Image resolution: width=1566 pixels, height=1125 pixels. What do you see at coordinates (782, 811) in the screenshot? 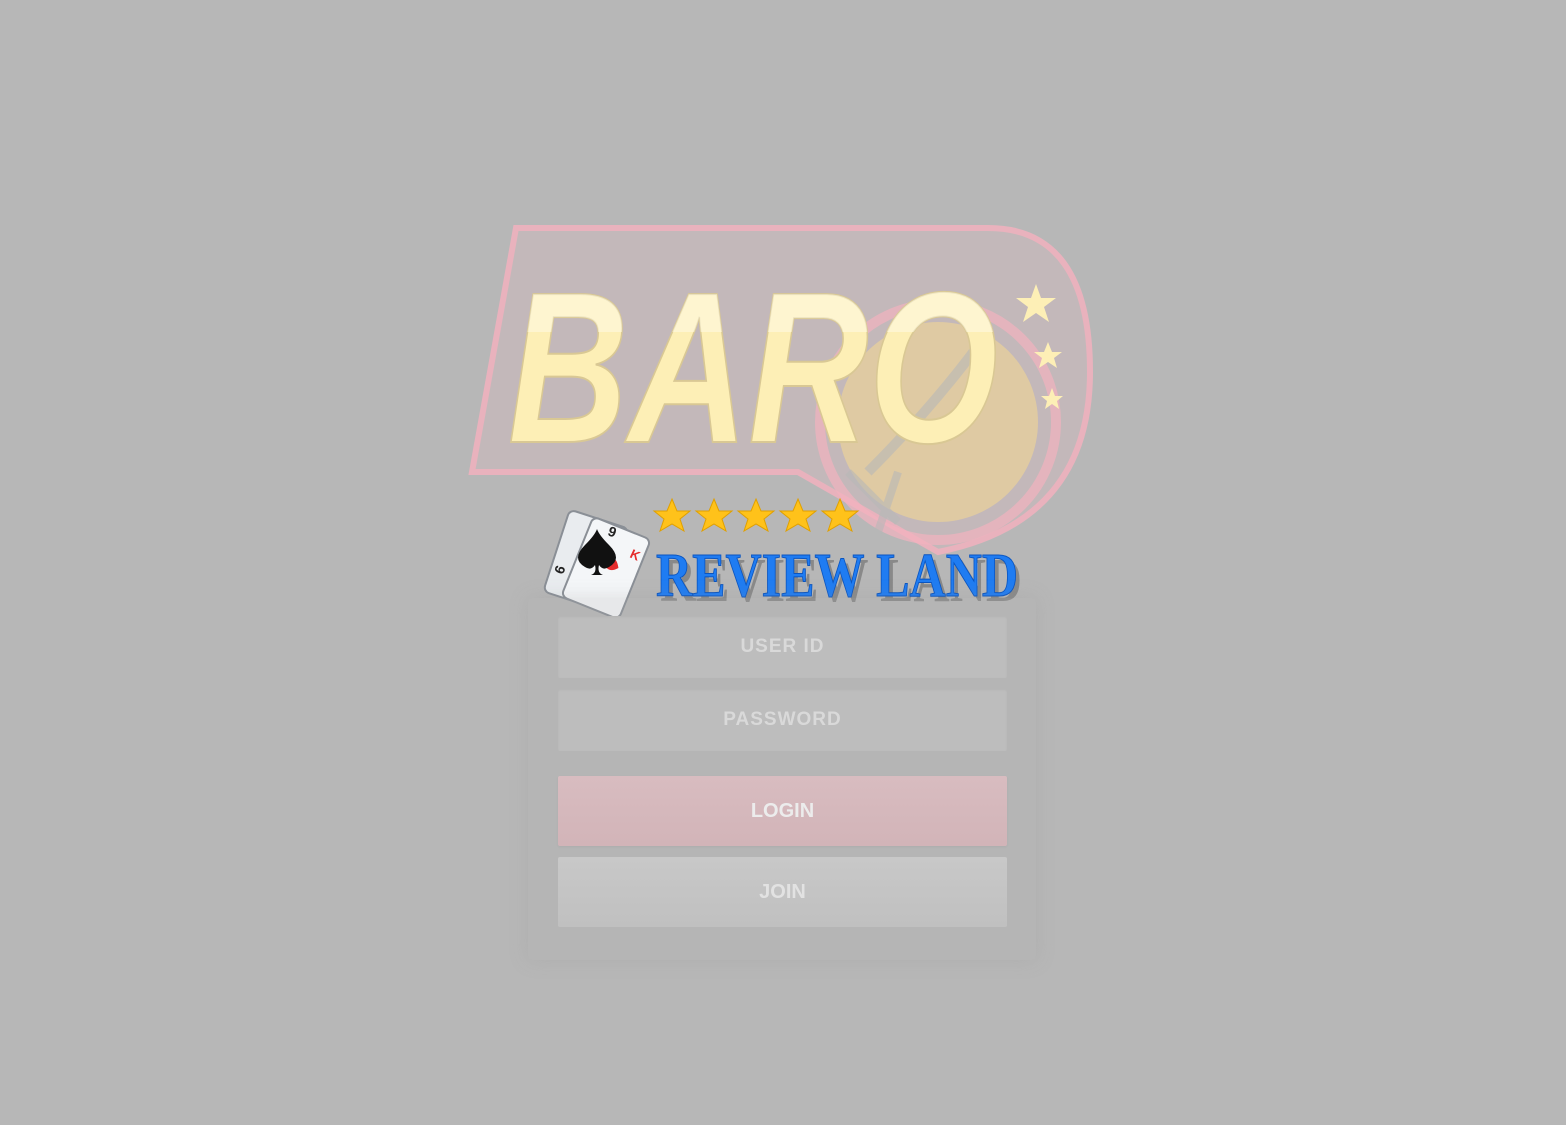
I see `login-button: LOGIN` at bounding box center [782, 811].